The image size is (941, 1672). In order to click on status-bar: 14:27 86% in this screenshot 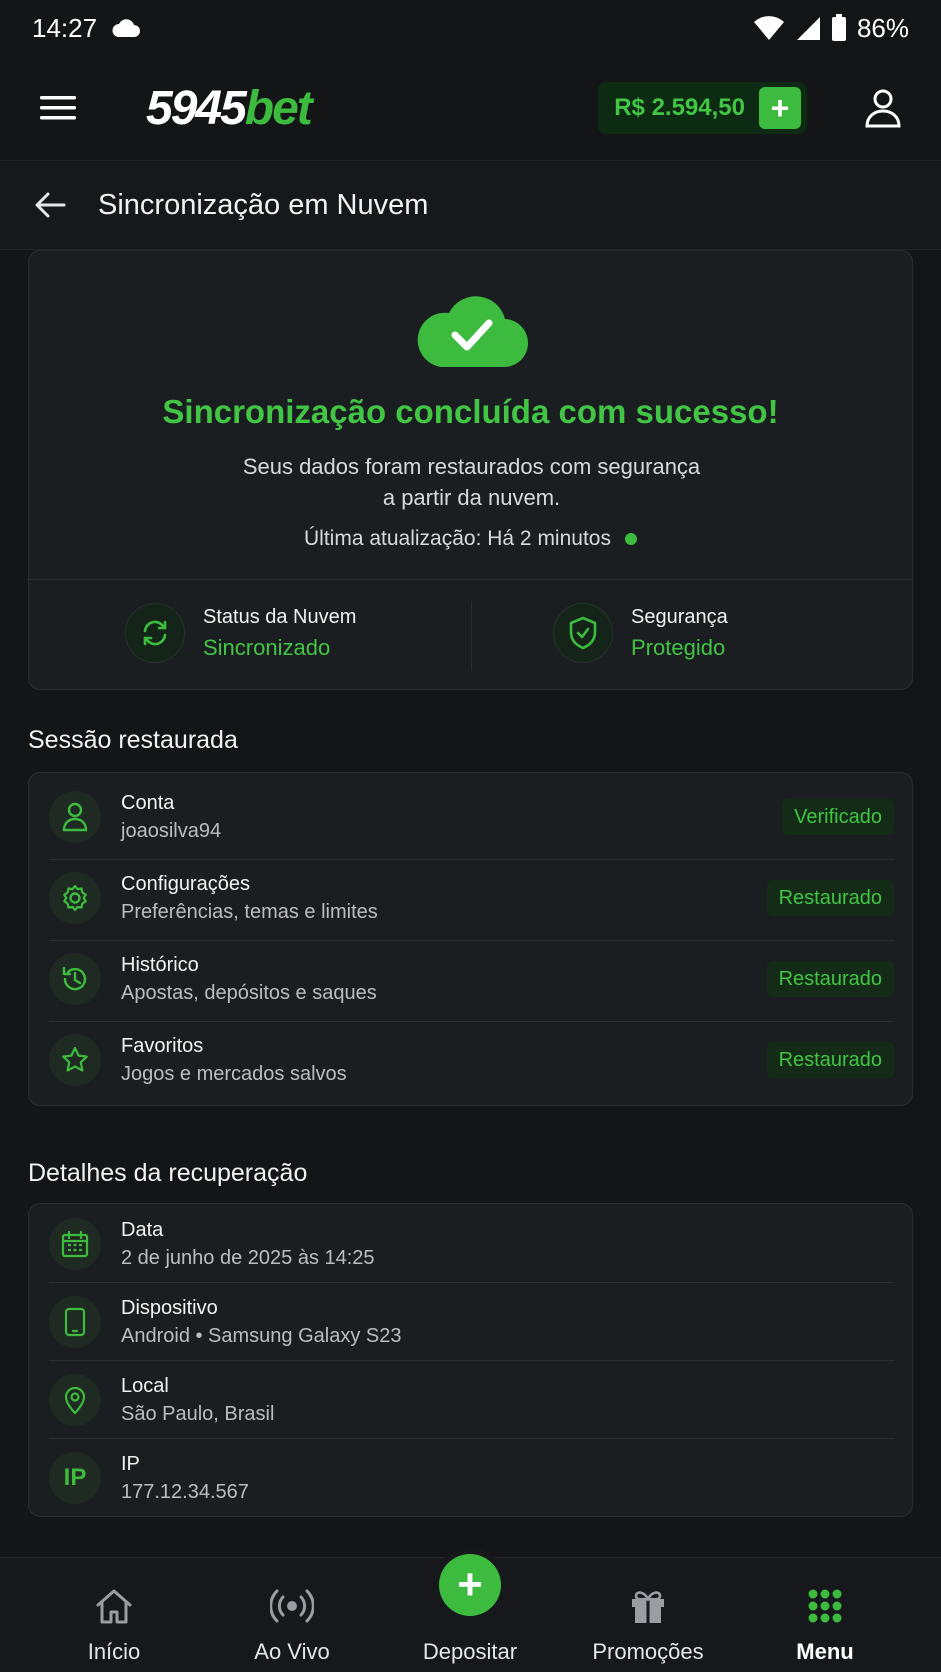, I will do `click(470, 28)`.